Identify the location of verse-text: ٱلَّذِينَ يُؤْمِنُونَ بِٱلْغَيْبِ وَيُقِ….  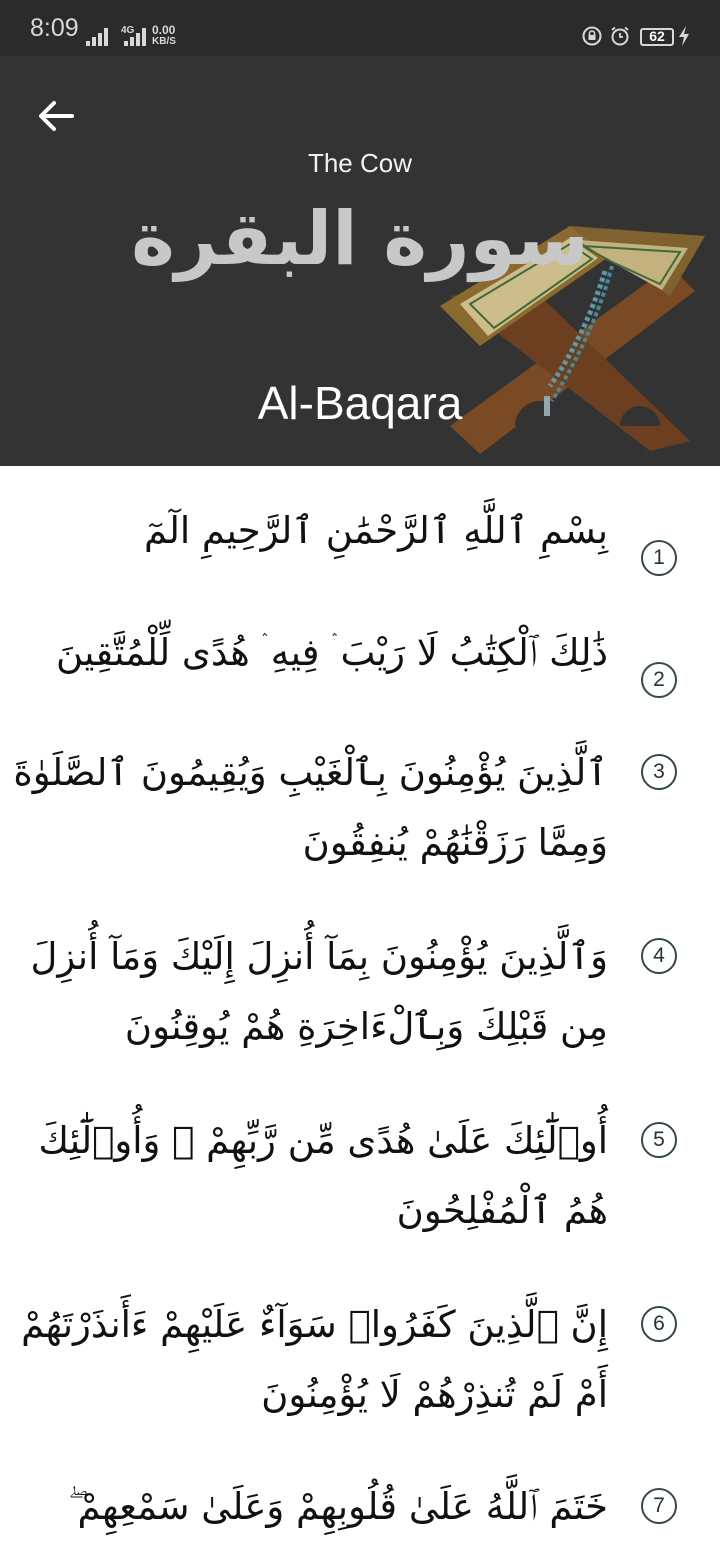
(310, 807).